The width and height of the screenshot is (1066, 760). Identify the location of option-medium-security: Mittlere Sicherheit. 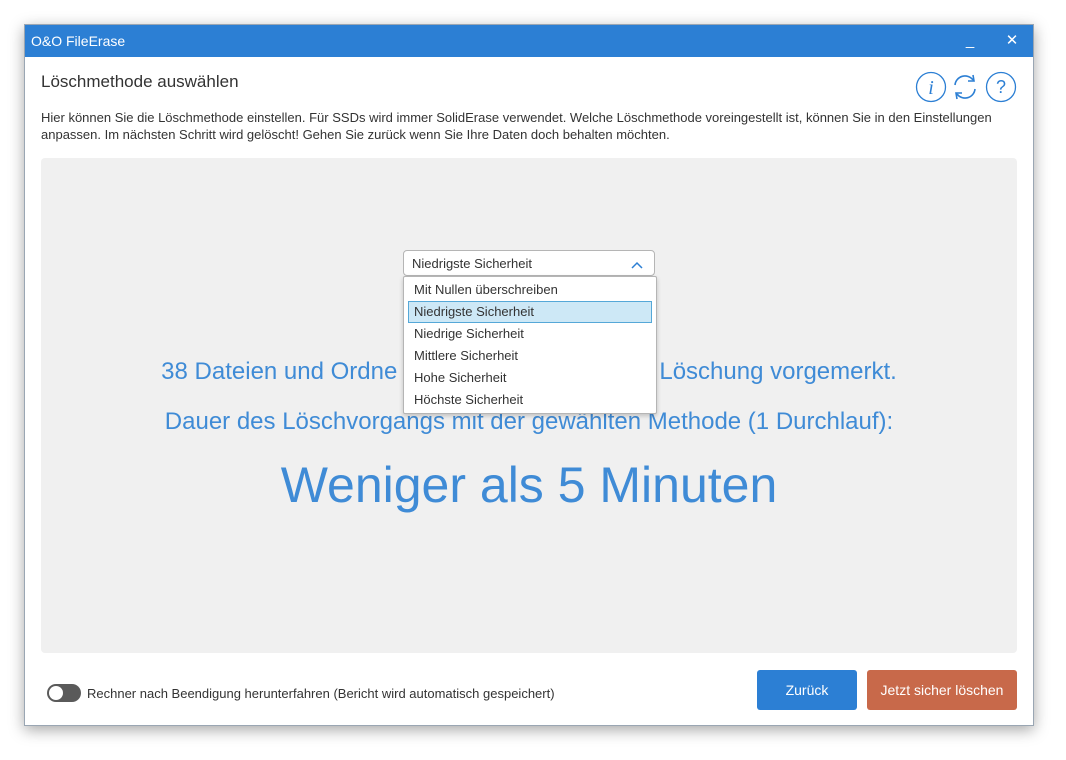
(530, 356).